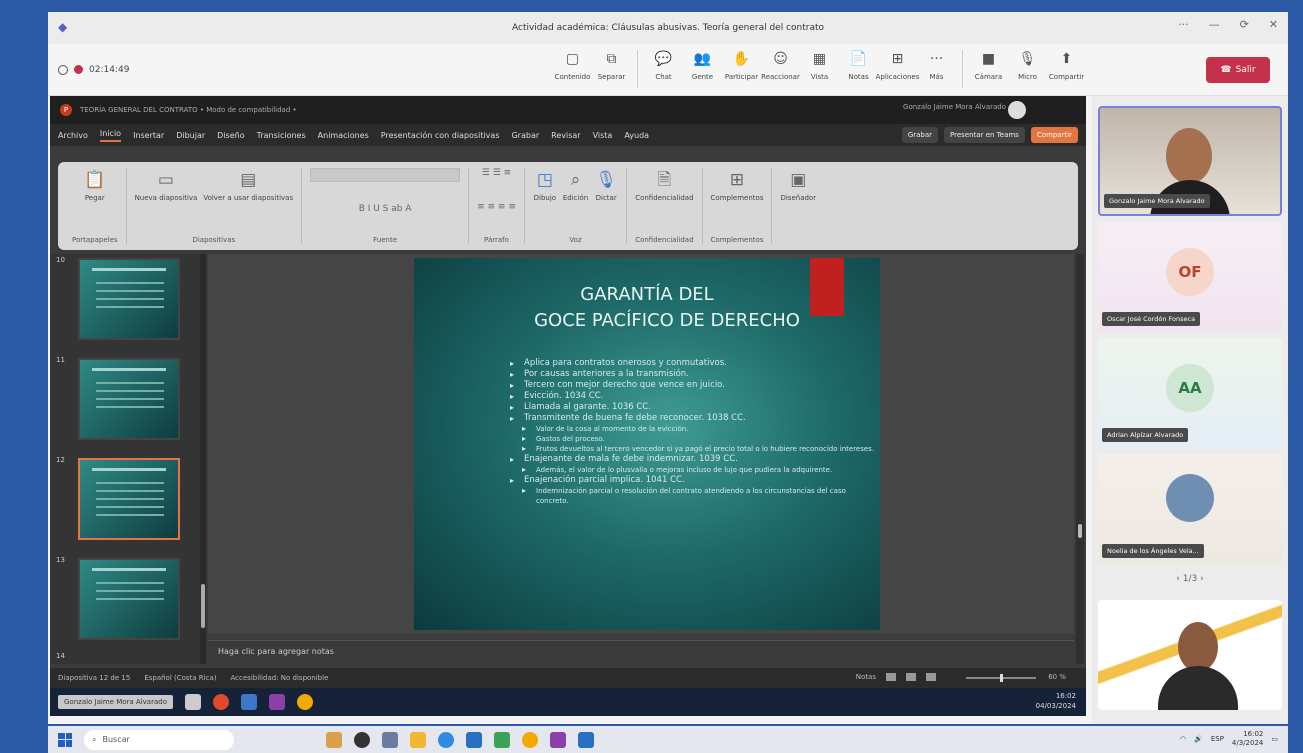  I want to click on present-in-teams-button: Presentar en Teams, so click(984, 135).